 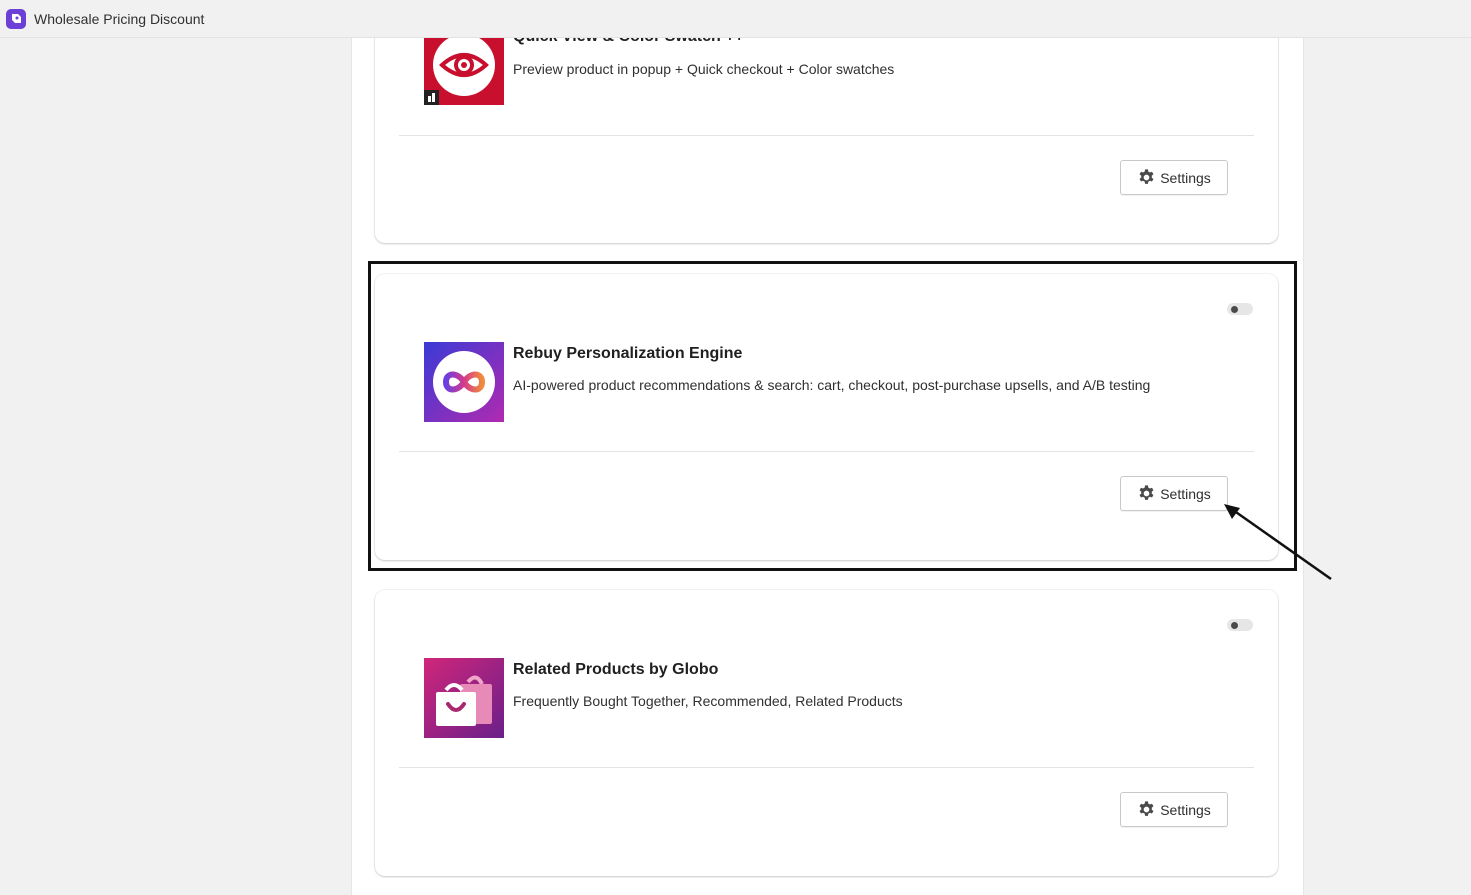 What do you see at coordinates (16, 18) in the screenshot?
I see `app-logo-icon` at bounding box center [16, 18].